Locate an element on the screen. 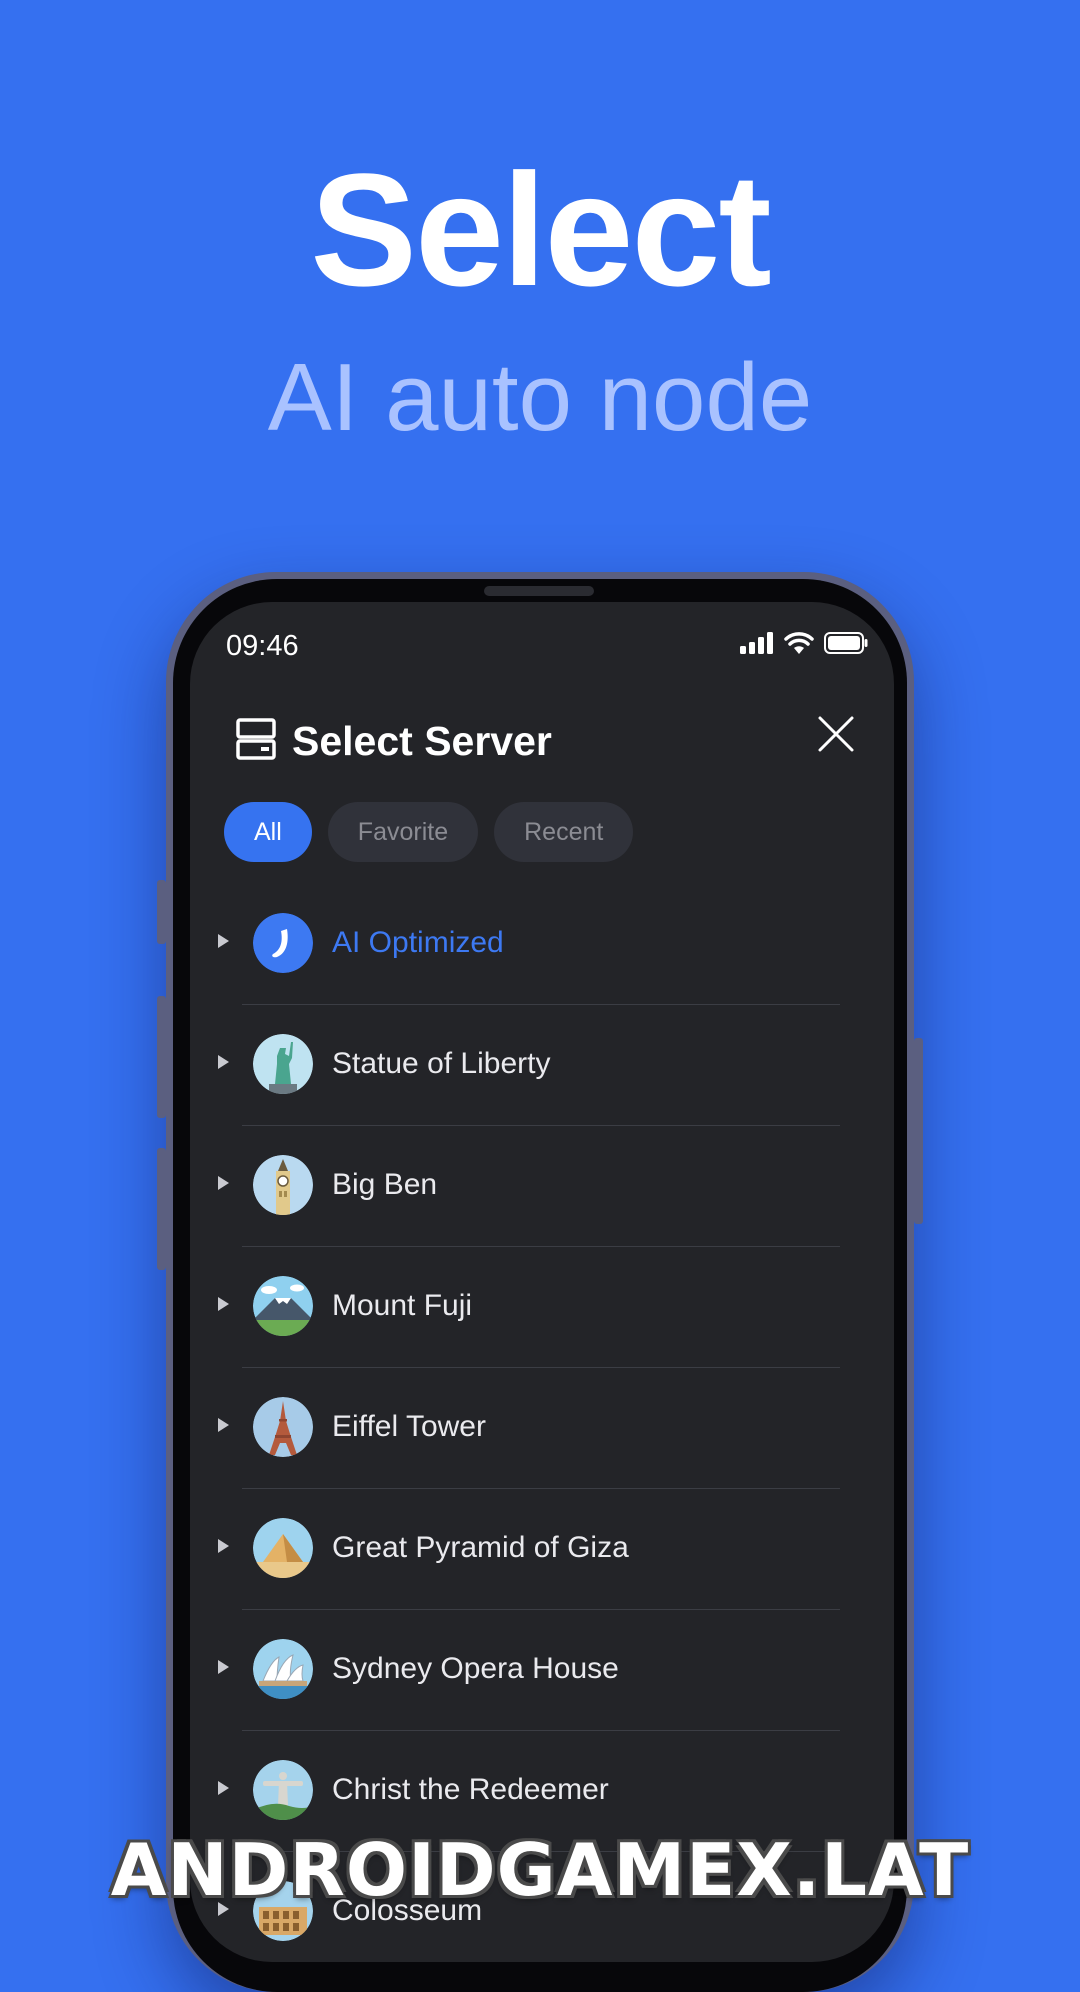 Image resolution: width=1080 pixels, height=1992 pixels. server-name: AI Optimized is located at coordinates (418, 942).